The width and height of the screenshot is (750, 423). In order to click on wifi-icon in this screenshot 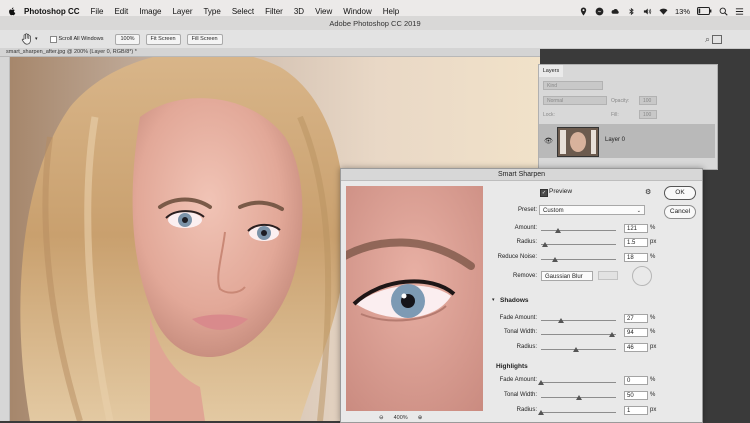, I will do `click(663, 11)`.